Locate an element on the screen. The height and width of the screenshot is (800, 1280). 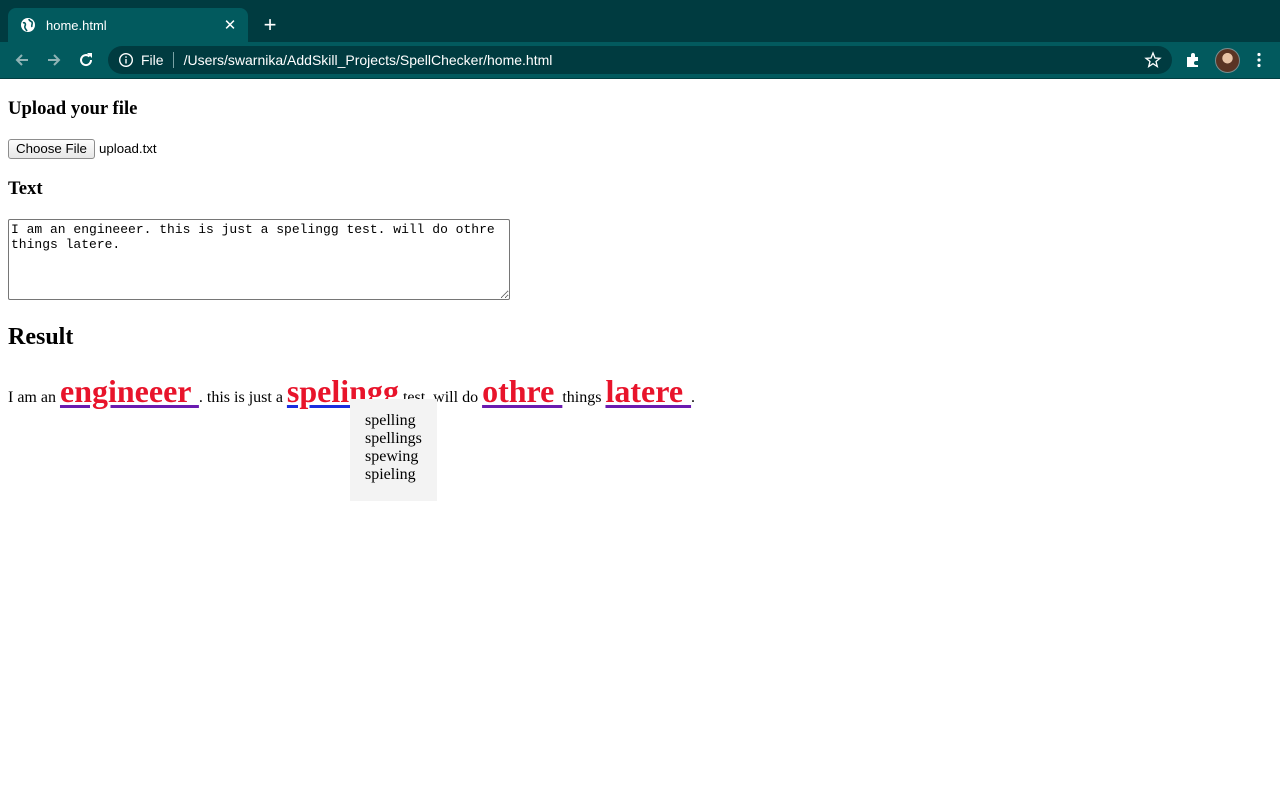
result-text-segment: things is located at coordinates (584, 397).